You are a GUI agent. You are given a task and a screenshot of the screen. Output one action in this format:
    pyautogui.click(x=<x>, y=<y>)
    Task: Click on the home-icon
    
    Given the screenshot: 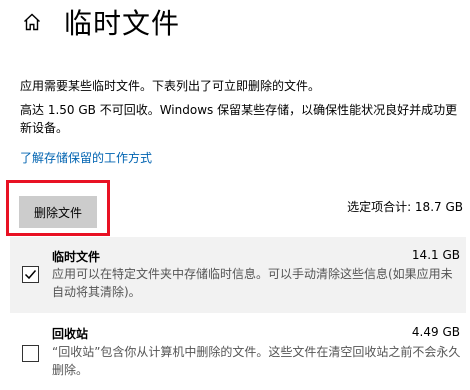 What is the action you would take?
    pyautogui.click(x=32, y=22)
    